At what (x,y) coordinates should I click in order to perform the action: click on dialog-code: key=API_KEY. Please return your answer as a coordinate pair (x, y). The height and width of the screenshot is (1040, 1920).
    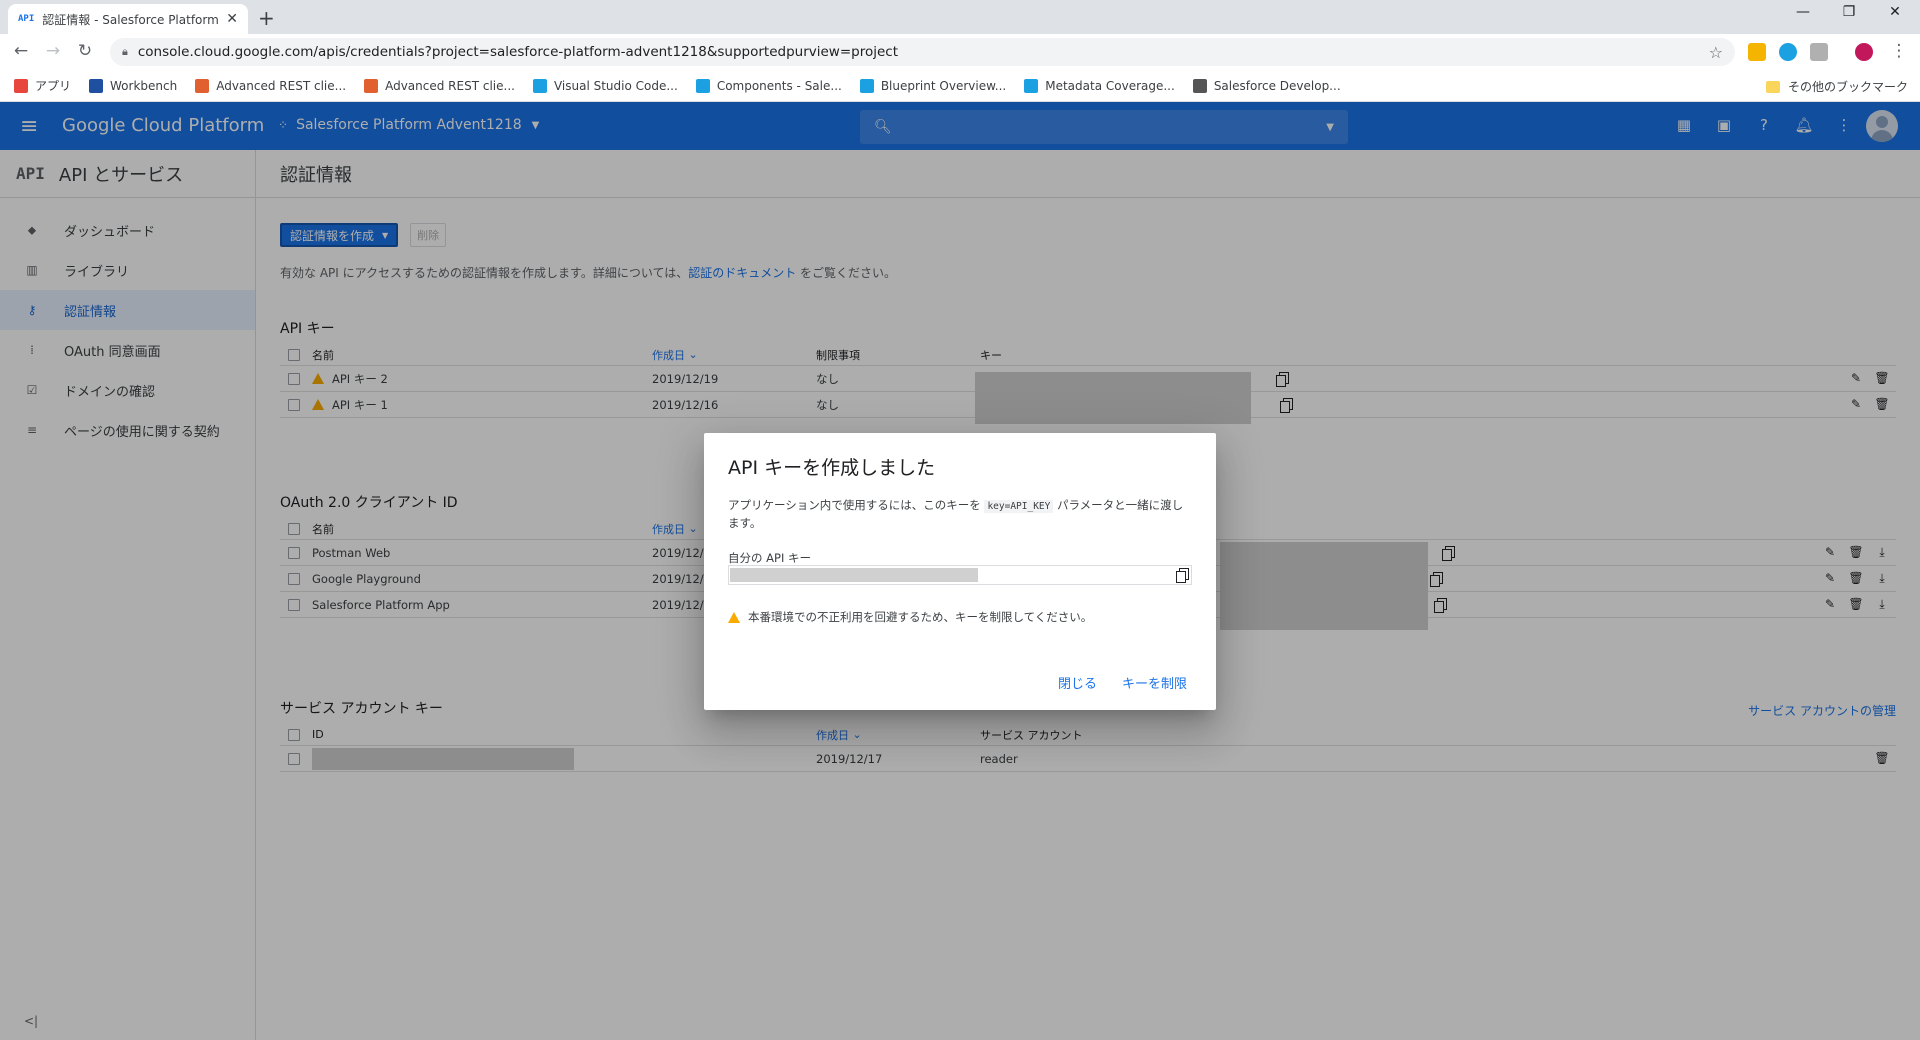
    Looking at the image, I should click on (1019, 506).